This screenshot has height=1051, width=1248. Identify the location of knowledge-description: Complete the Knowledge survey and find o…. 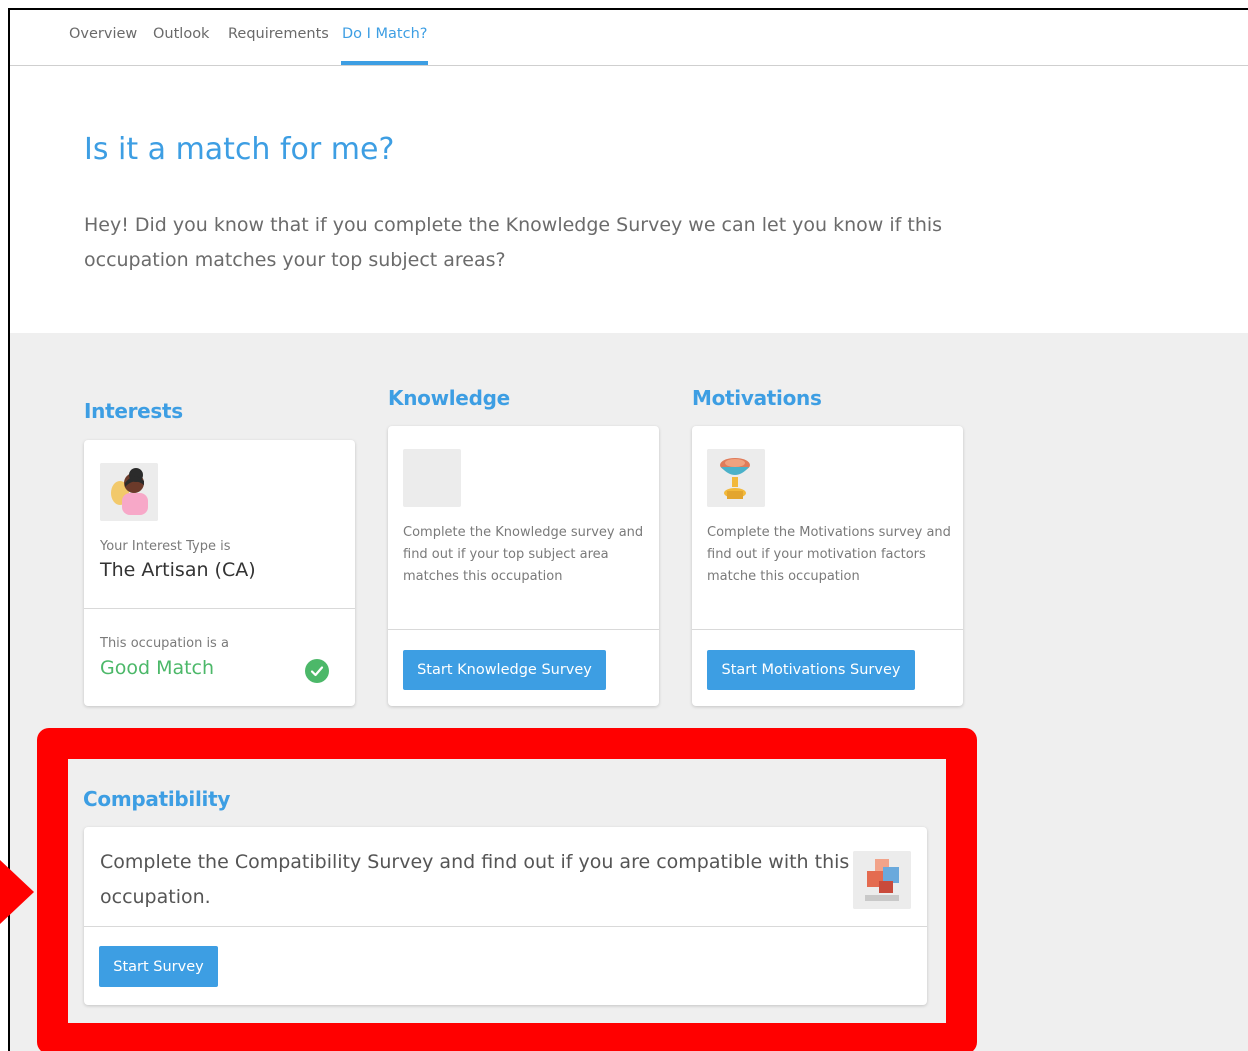
(523, 554).